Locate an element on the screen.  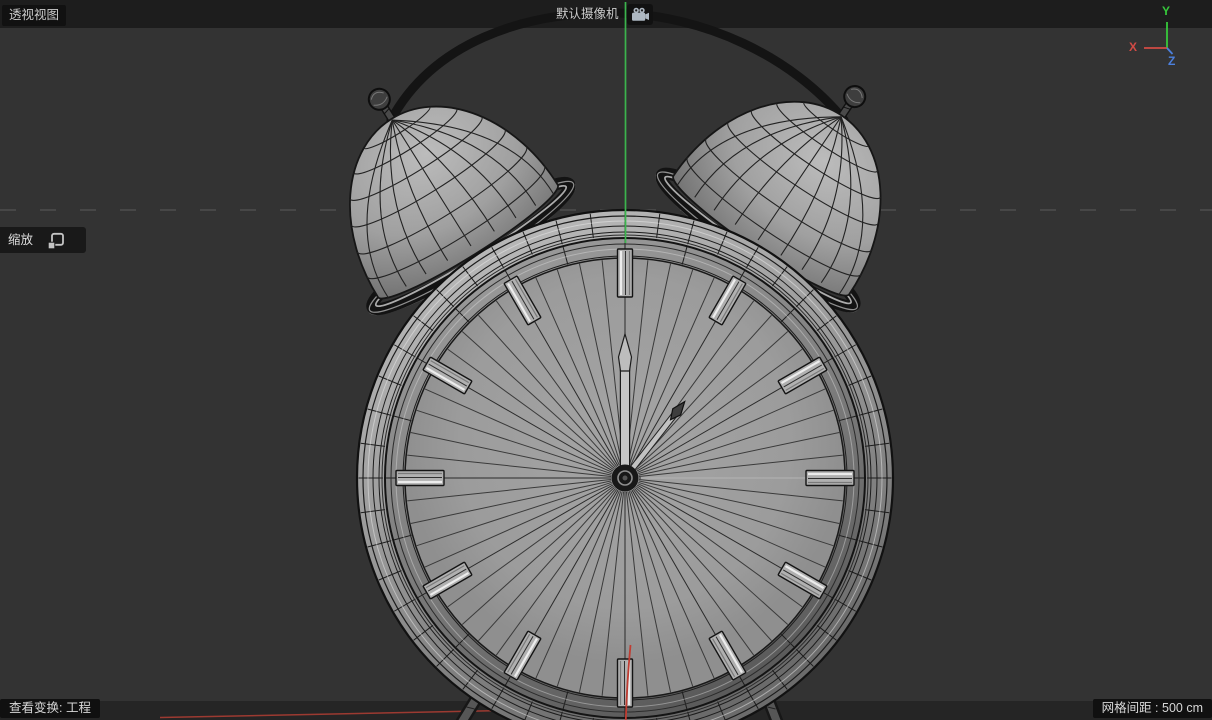
axis-gizmo: Y X Z is located at coordinates (1158, 35).